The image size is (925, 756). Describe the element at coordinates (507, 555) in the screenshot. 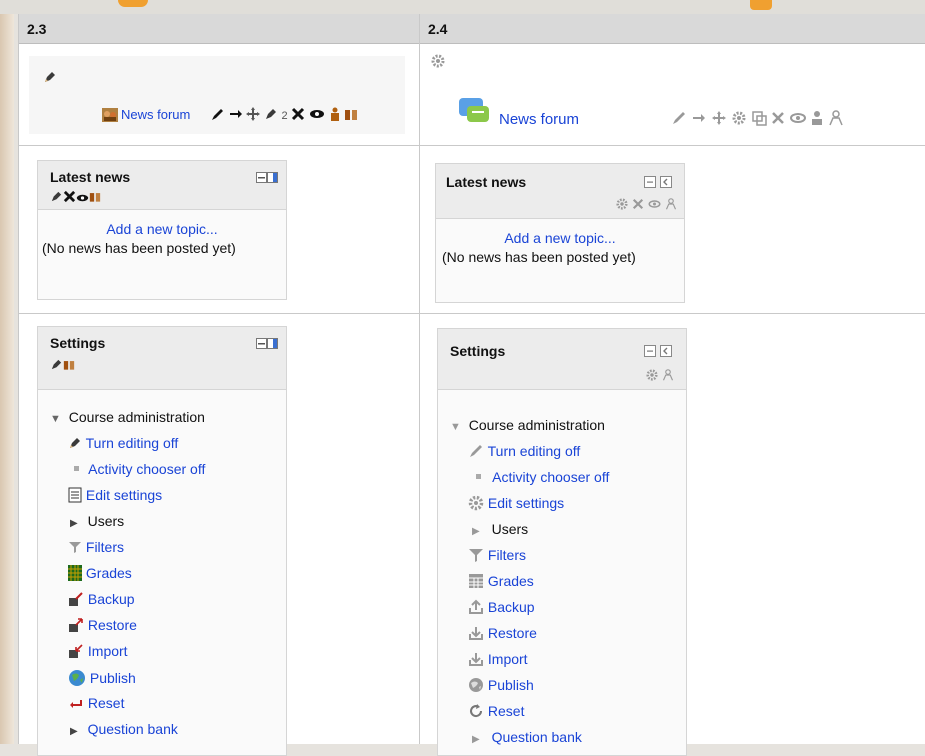

I see `item-label: Filters` at that location.